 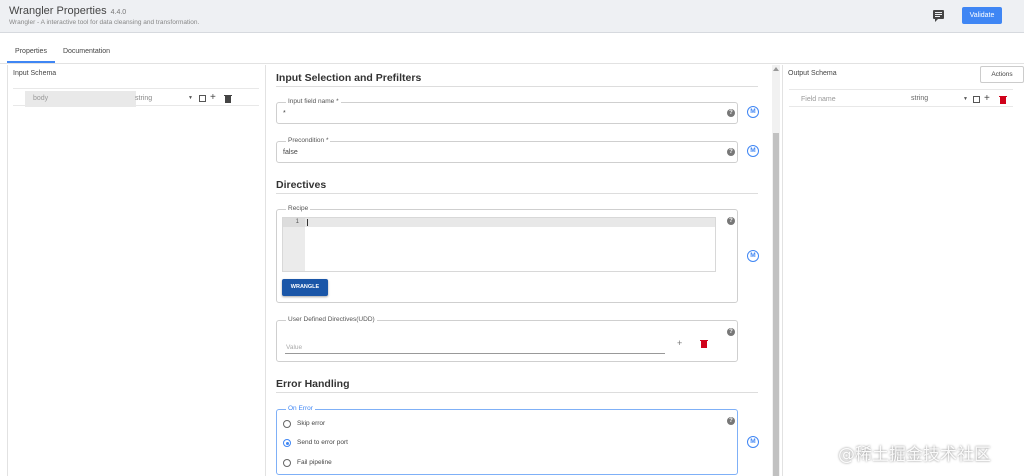 I want to click on udd-input-underline, so click(x=475, y=353).